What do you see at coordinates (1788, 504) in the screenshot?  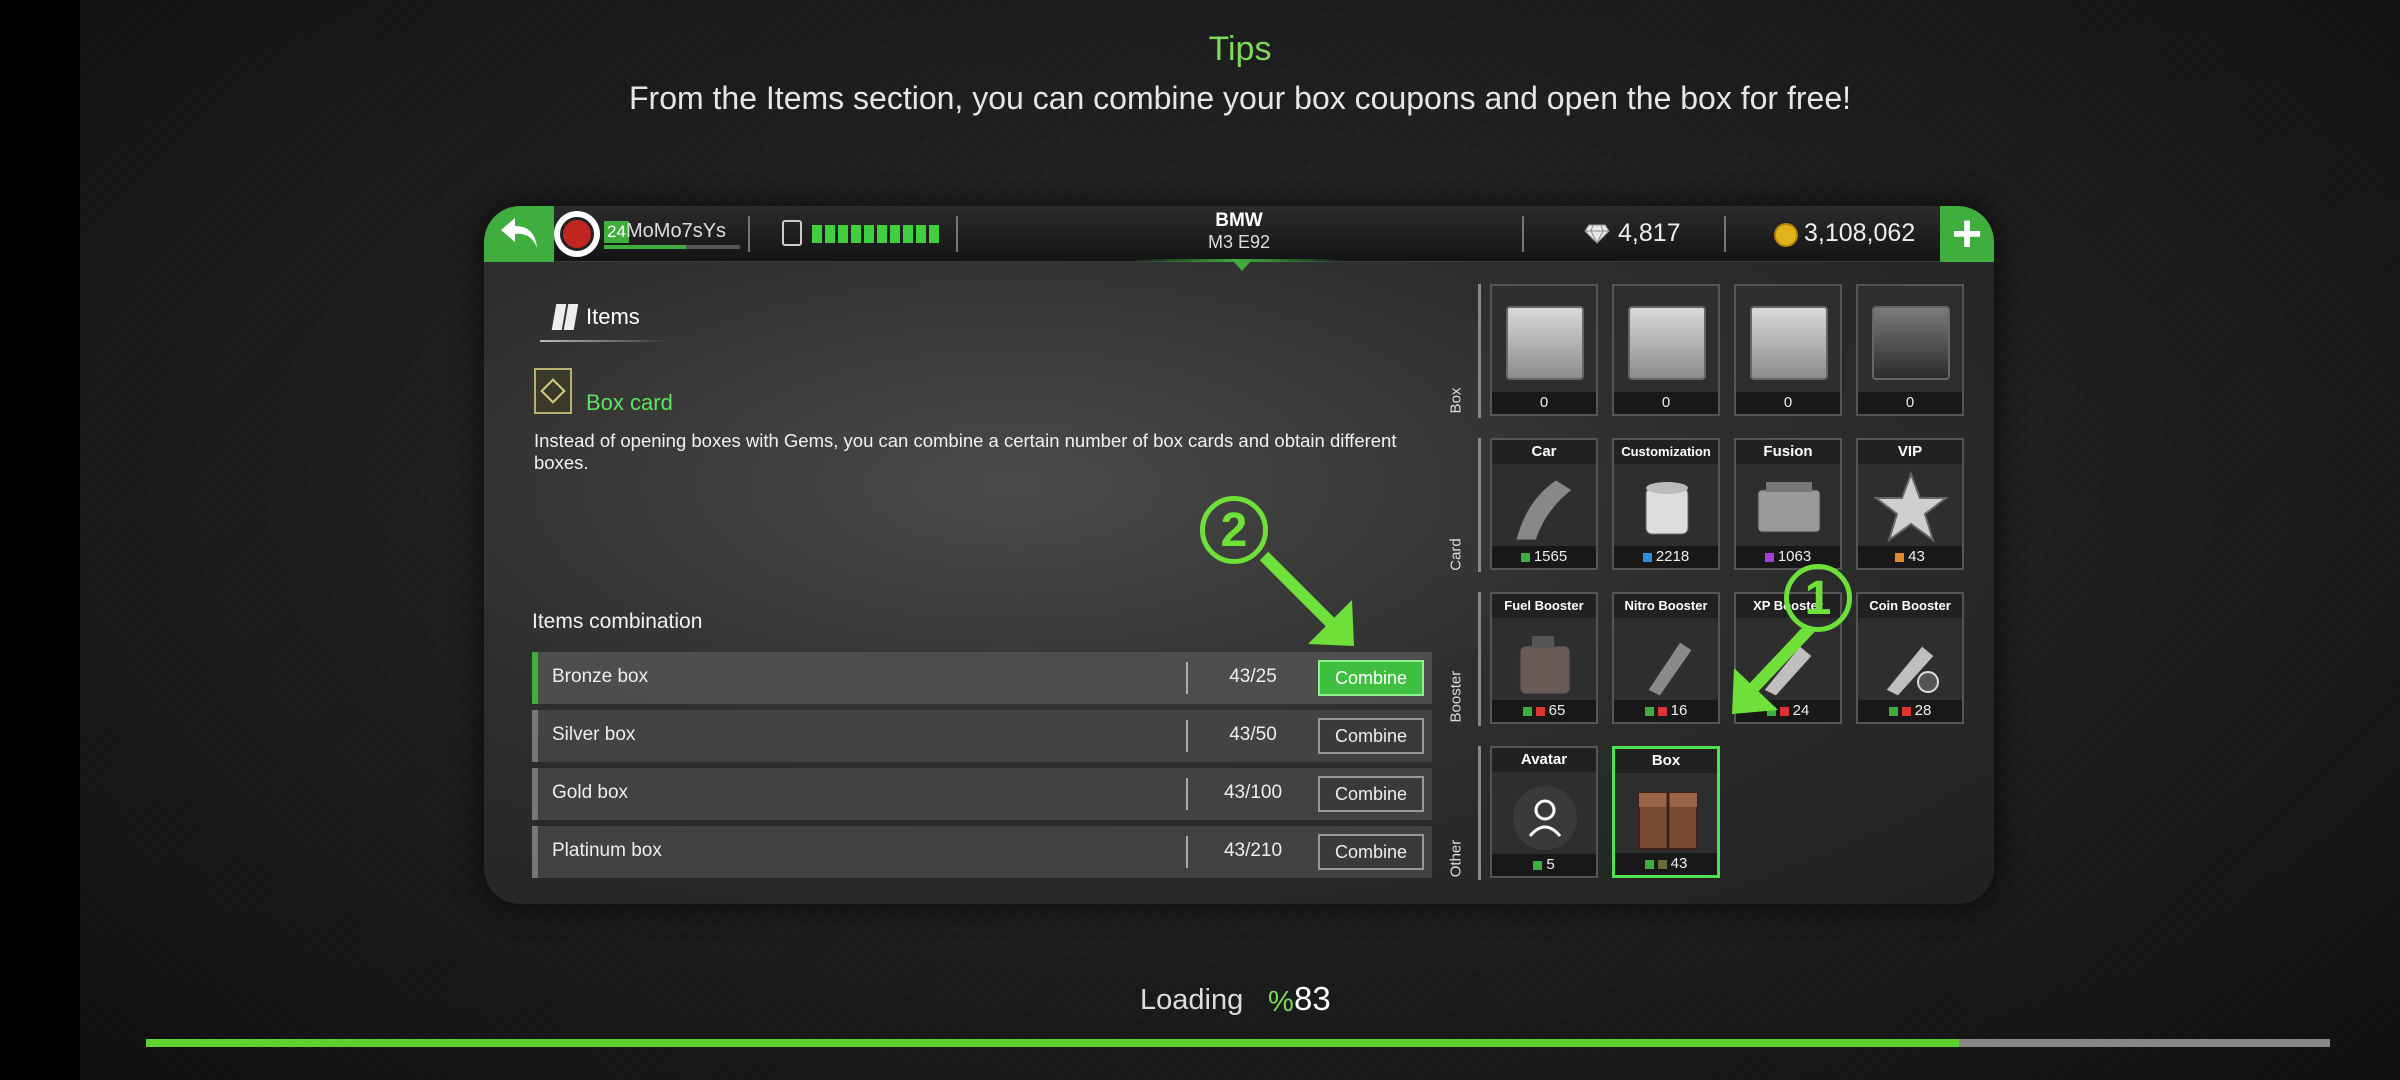 I see `card-tile-fusion: Fusion 1063` at bounding box center [1788, 504].